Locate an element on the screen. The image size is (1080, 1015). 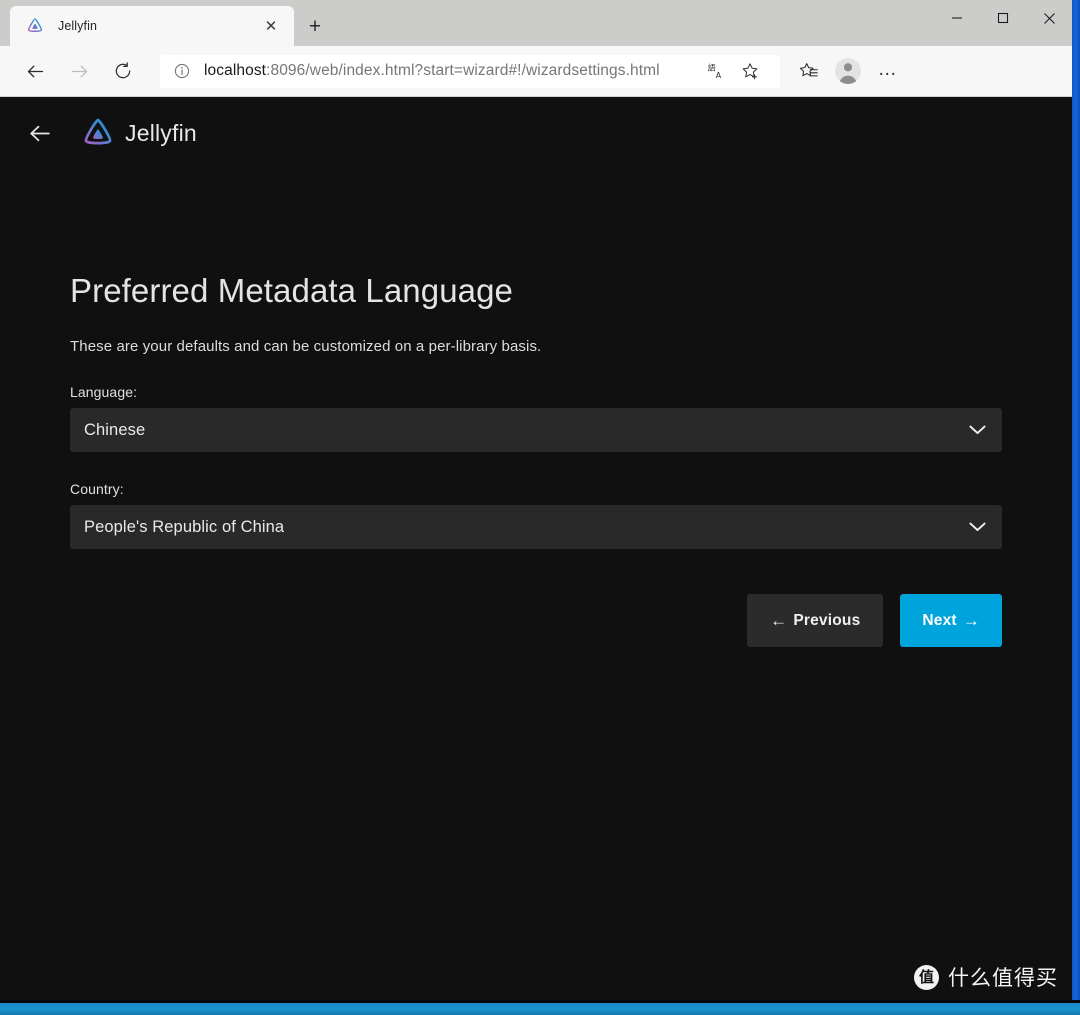
address-bar-actions: 語 A is located at coordinates (734, 71).